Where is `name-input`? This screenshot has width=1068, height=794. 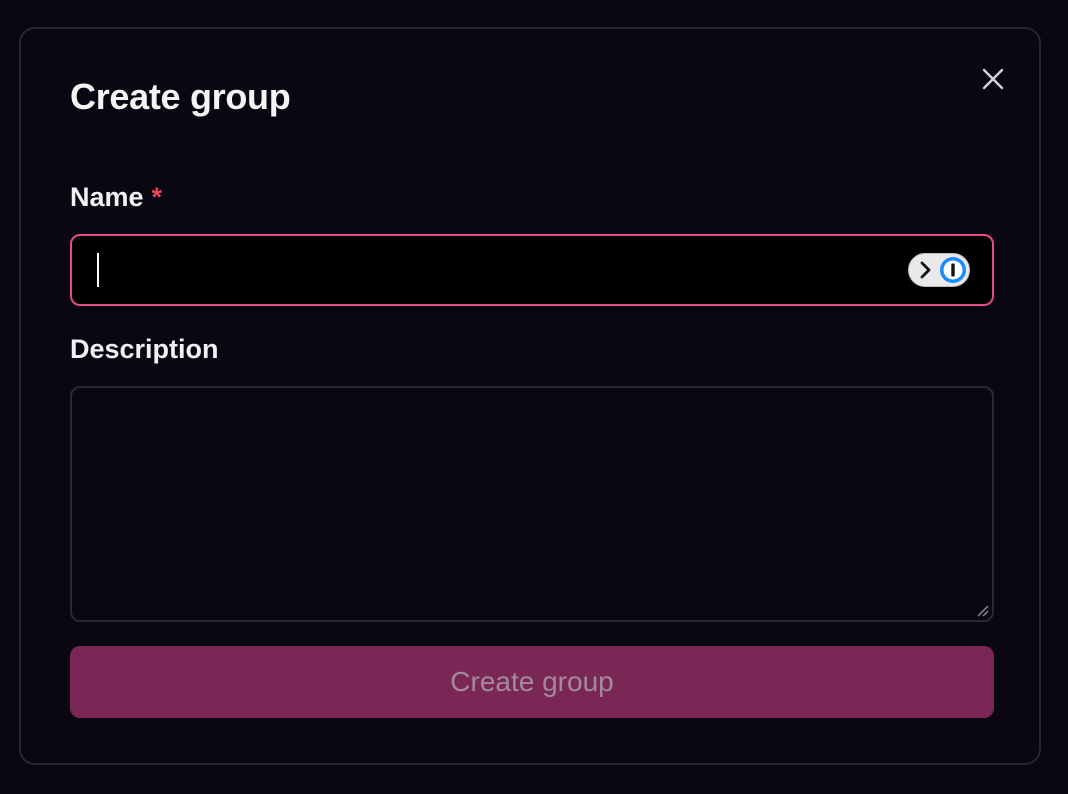 name-input is located at coordinates (532, 270).